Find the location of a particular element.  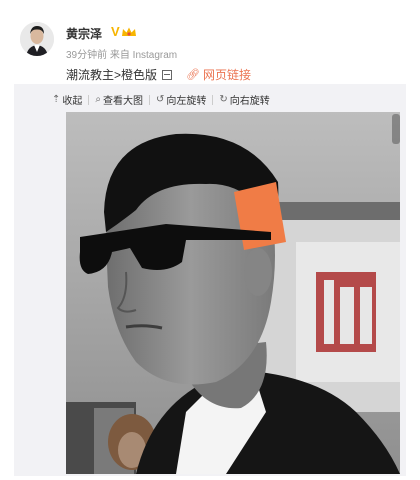

avatar is located at coordinates (37, 39).